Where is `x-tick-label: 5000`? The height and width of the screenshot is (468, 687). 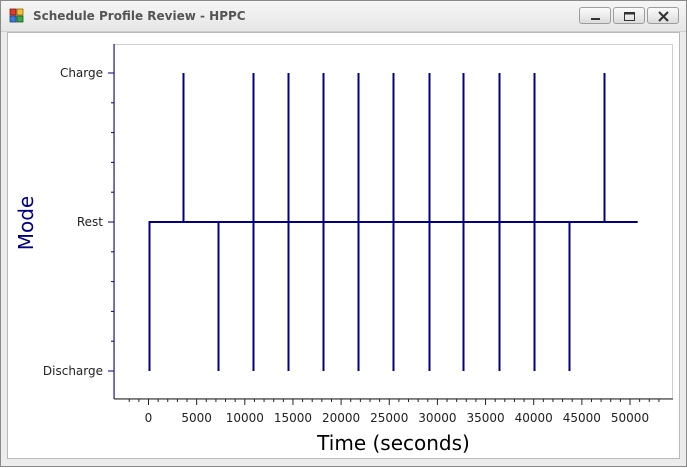
x-tick-label: 5000 is located at coordinates (196, 418).